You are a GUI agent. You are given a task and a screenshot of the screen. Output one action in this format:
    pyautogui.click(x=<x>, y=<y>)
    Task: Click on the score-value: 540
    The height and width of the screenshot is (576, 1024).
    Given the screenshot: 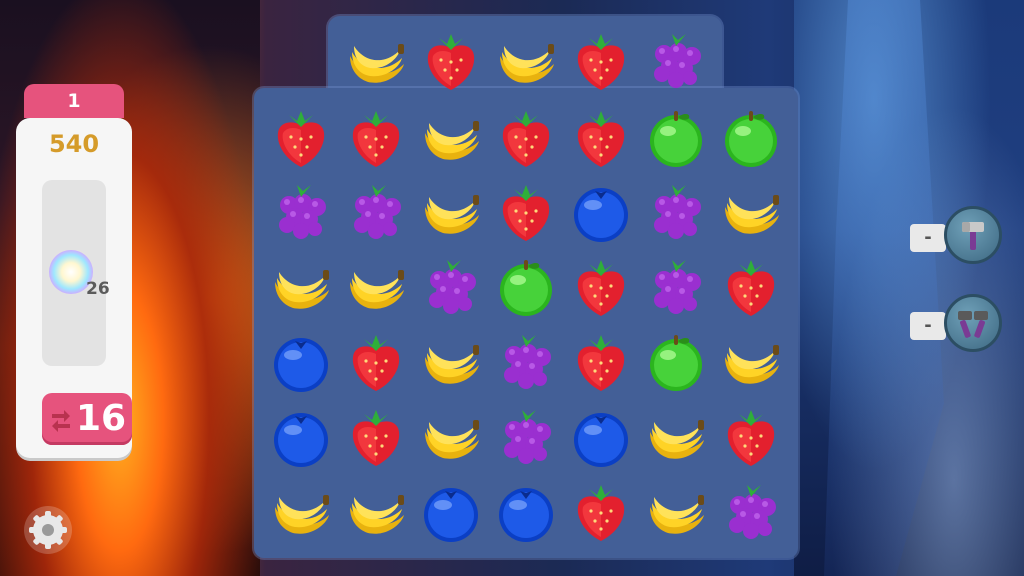 What is the action you would take?
    pyautogui.click(x=74, y=144)
    